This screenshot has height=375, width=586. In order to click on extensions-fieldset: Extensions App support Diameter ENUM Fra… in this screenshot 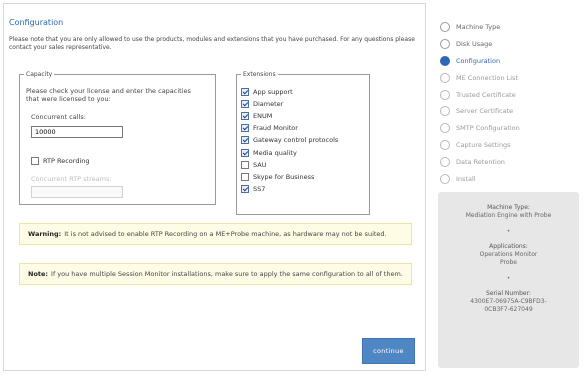, I will do `click(303, 143)`.